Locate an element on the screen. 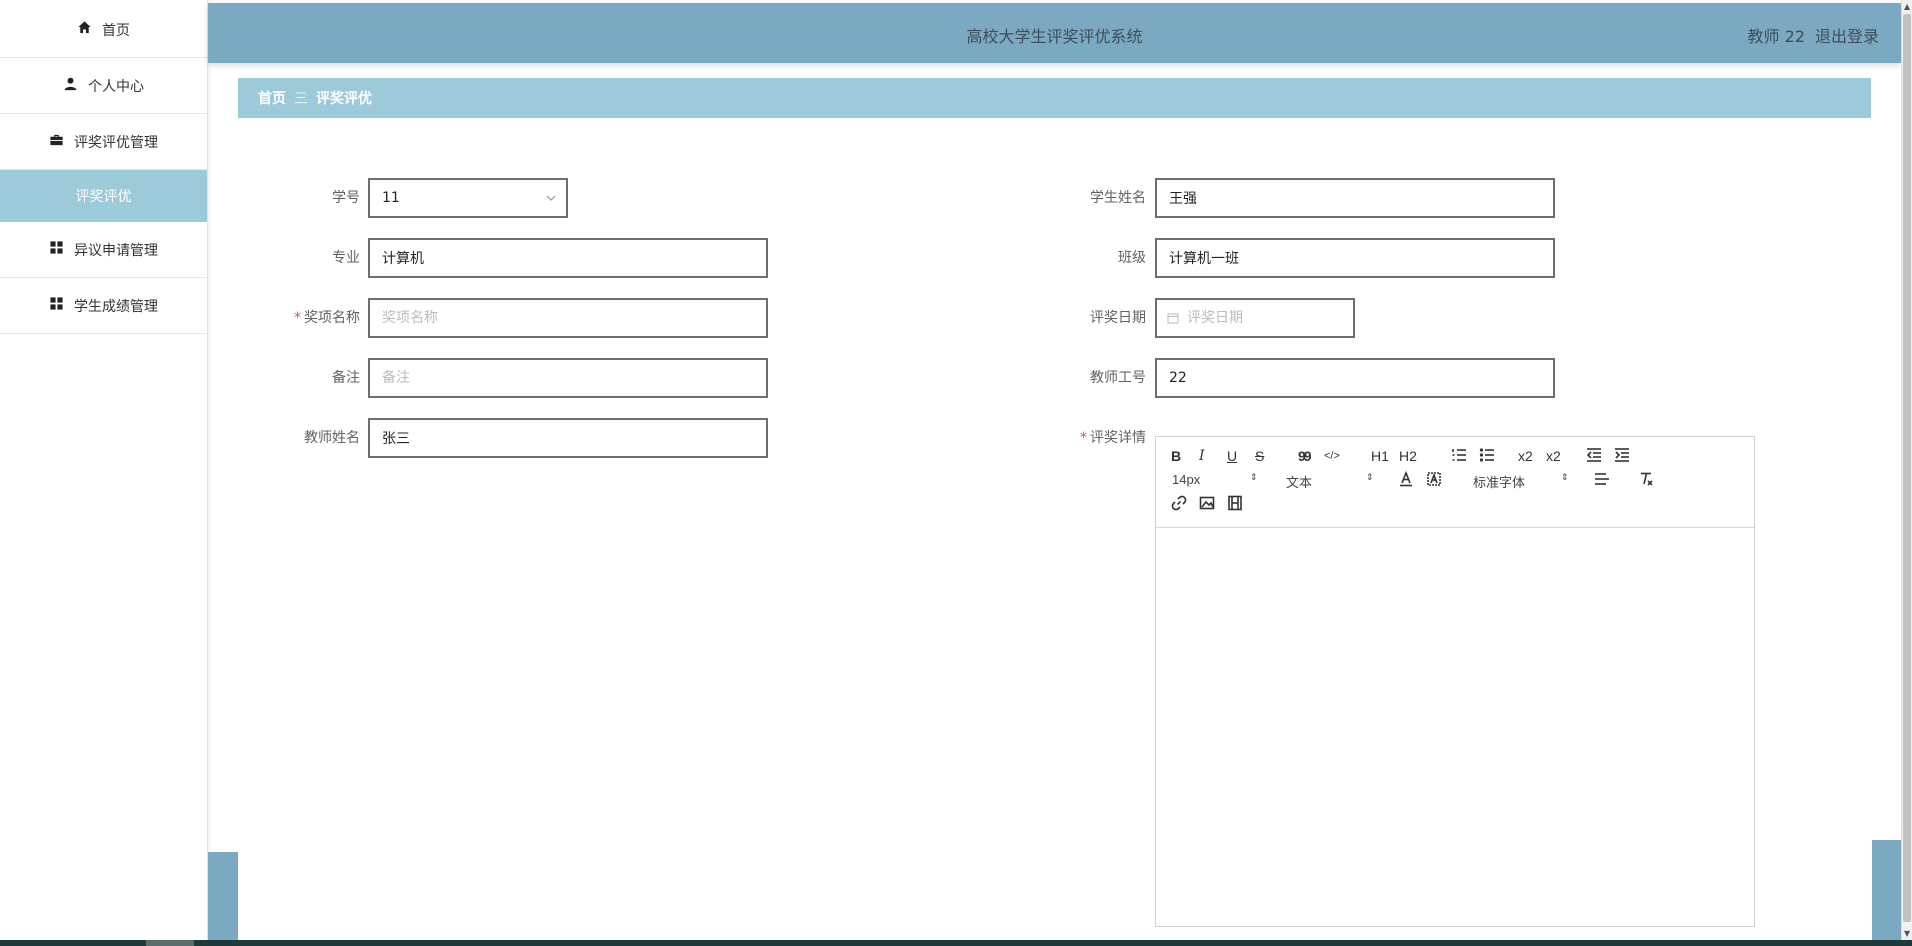 Image resolution: width=1912 pixels, height=946 pixels. top-header: 高校大学生评奖评优系统 教师 22 退出登录 is located at coordinates (1054, 33).